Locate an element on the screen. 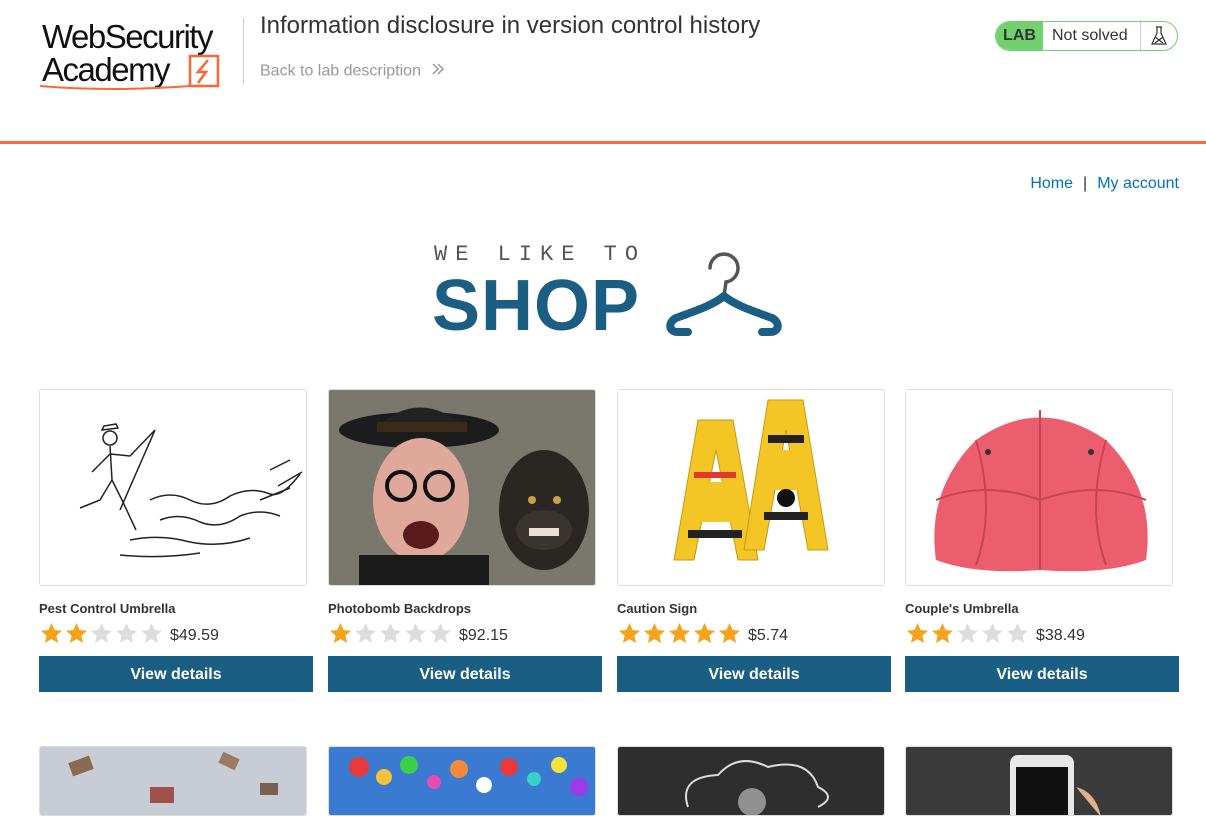 The height and width of the screenshot is (816, 1206). hanger-icon is located at coordinates (724, 294).